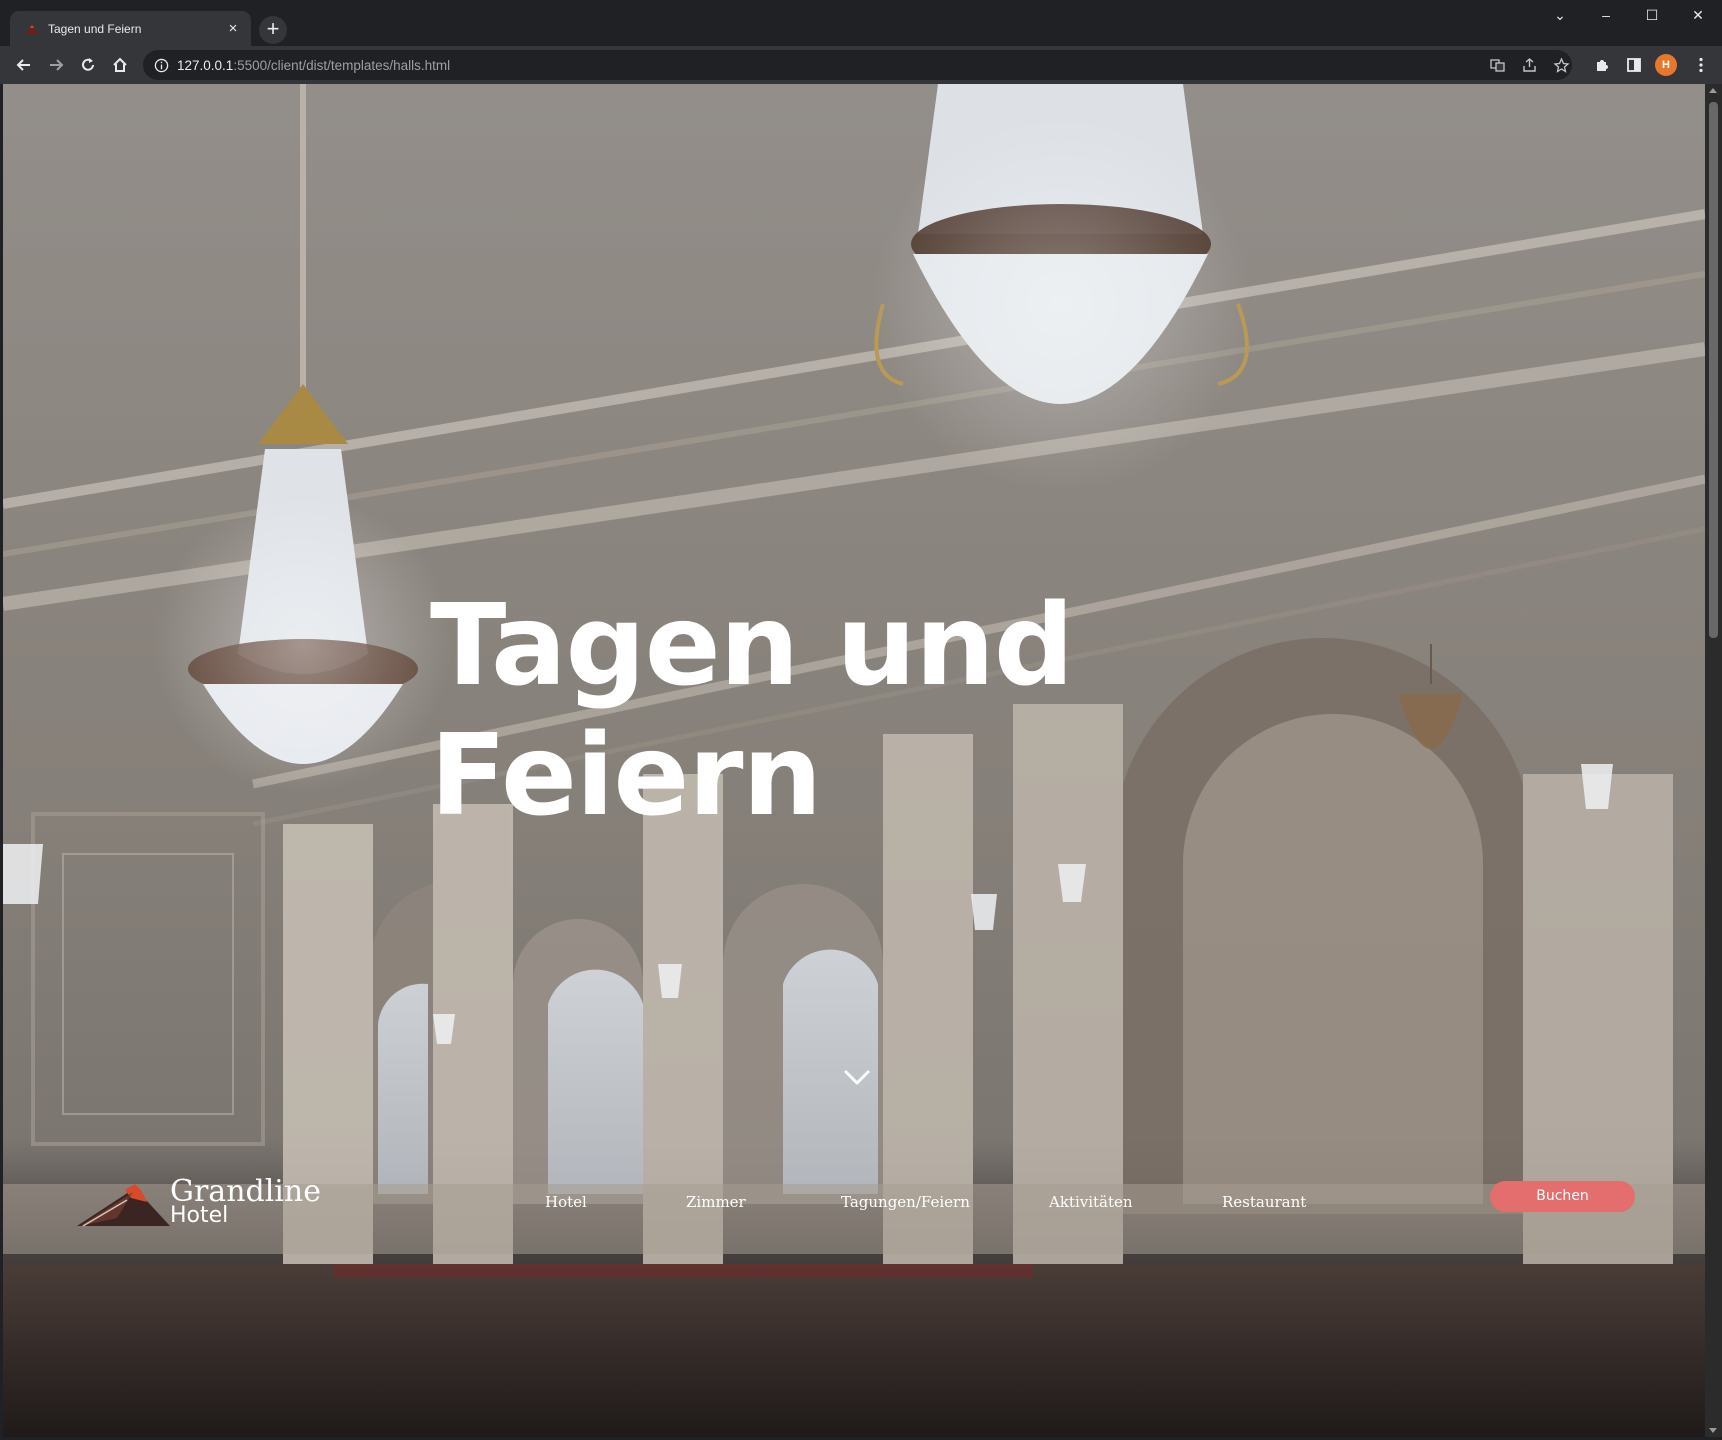 Image resolution: width=1722 pixels, height=1440 pixels. Describe the element at coordinates (1529, 65) in the screenshot. I see `share-icon` at that location.